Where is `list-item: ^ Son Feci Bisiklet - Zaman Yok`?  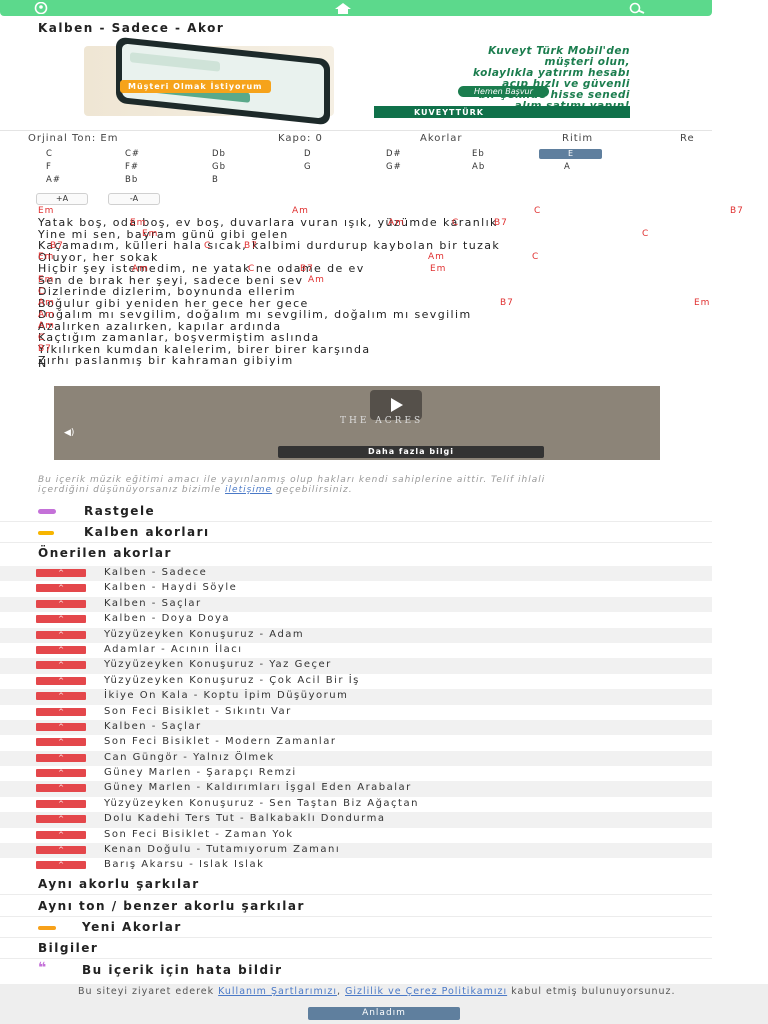 list-item: ^ Son Feci Bisiklet - Zaman Yok is located at coordinates (356, 835).